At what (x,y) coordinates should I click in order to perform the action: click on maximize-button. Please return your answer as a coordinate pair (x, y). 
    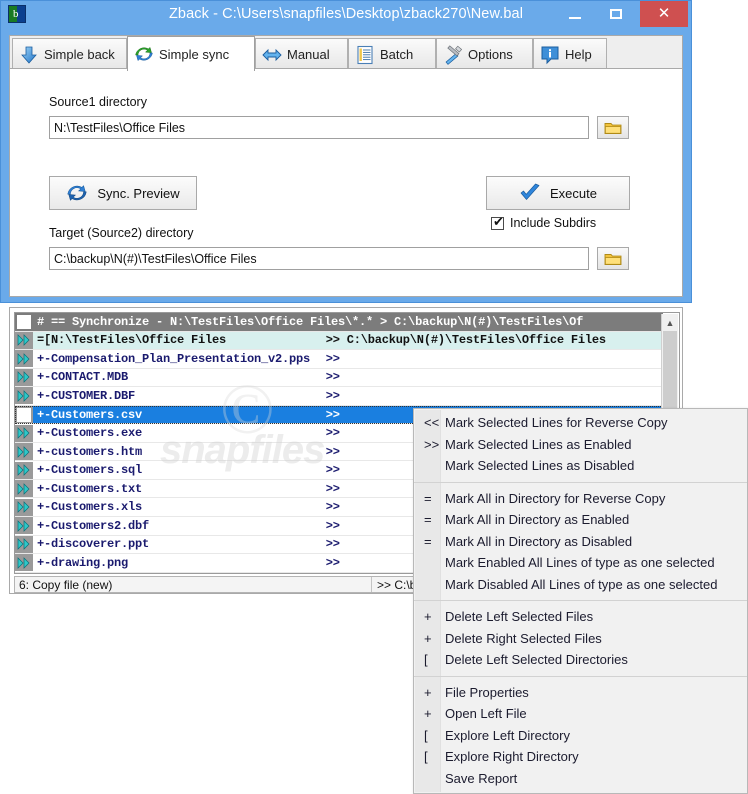
    Looking at the image, I should click on (616, 14).